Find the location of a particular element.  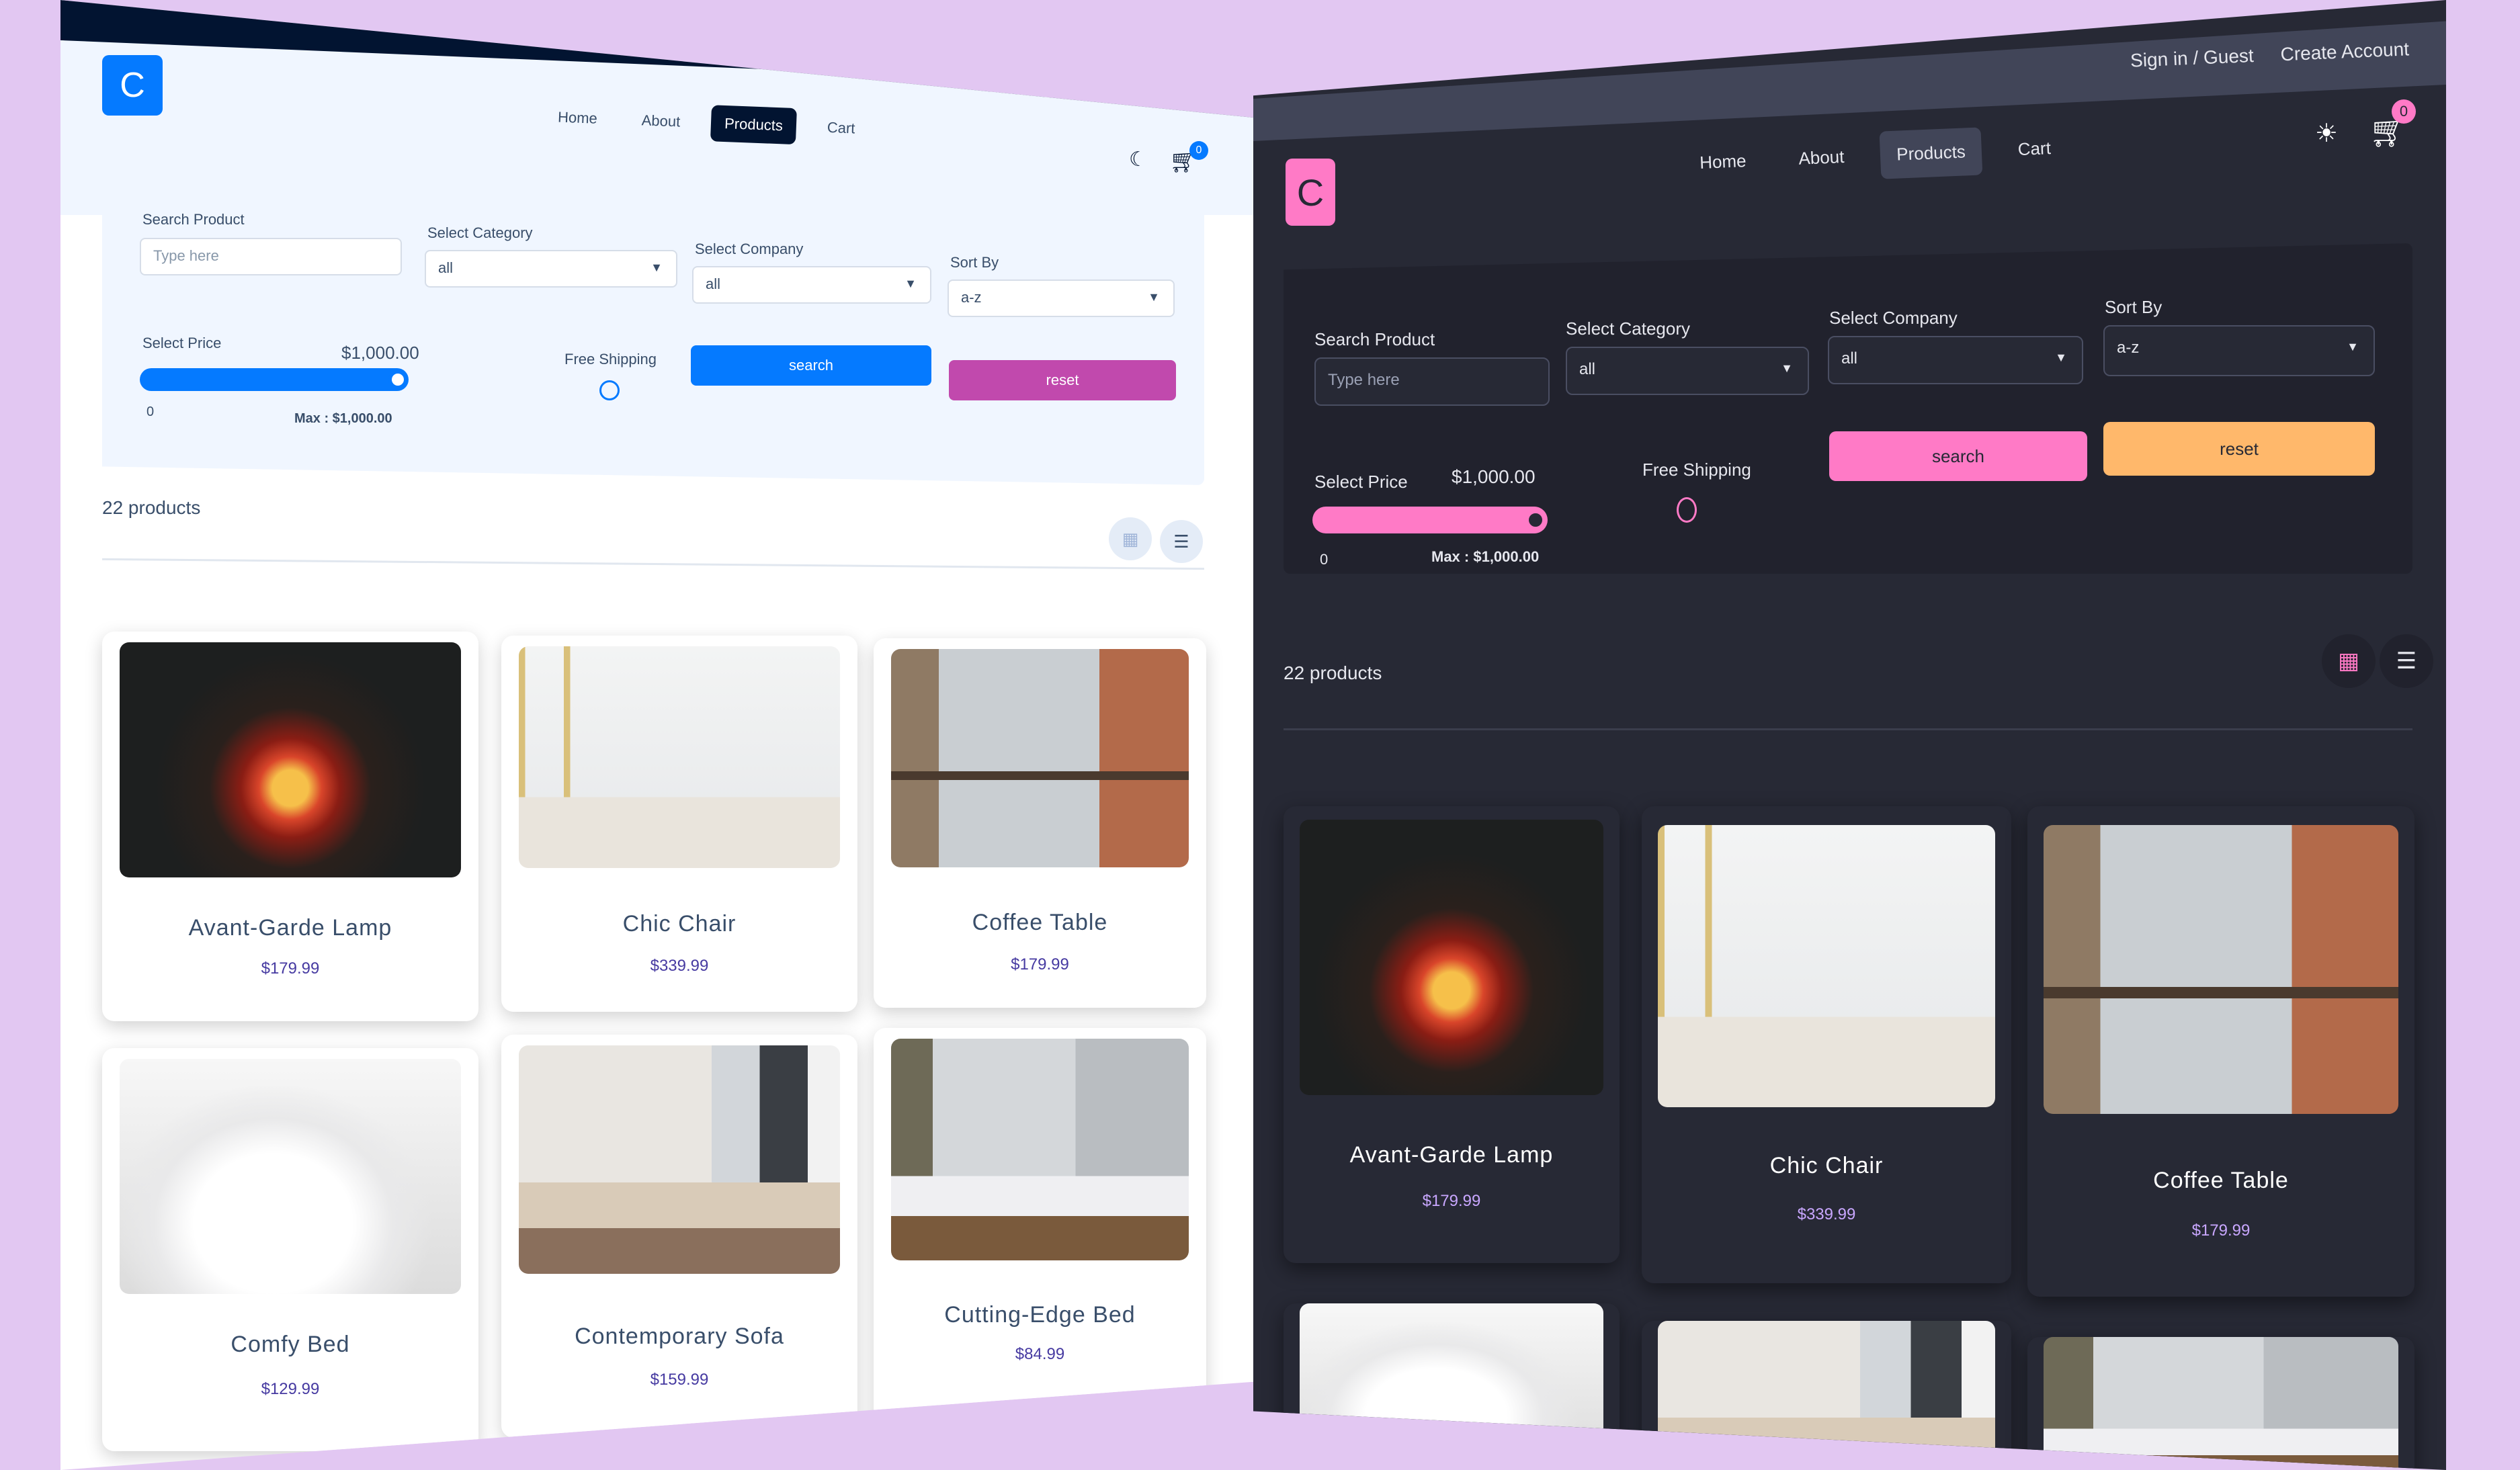

main-nav: Home About Products Cart is located at coordinates (1876, 155).